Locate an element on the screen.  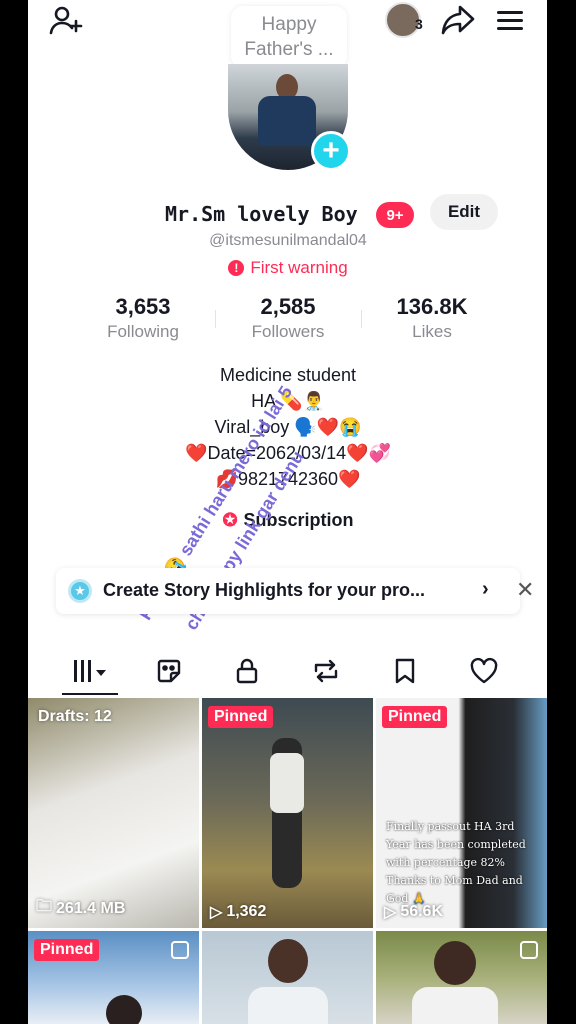
notification-badge: 9+ is located at coordinates (395, 215).